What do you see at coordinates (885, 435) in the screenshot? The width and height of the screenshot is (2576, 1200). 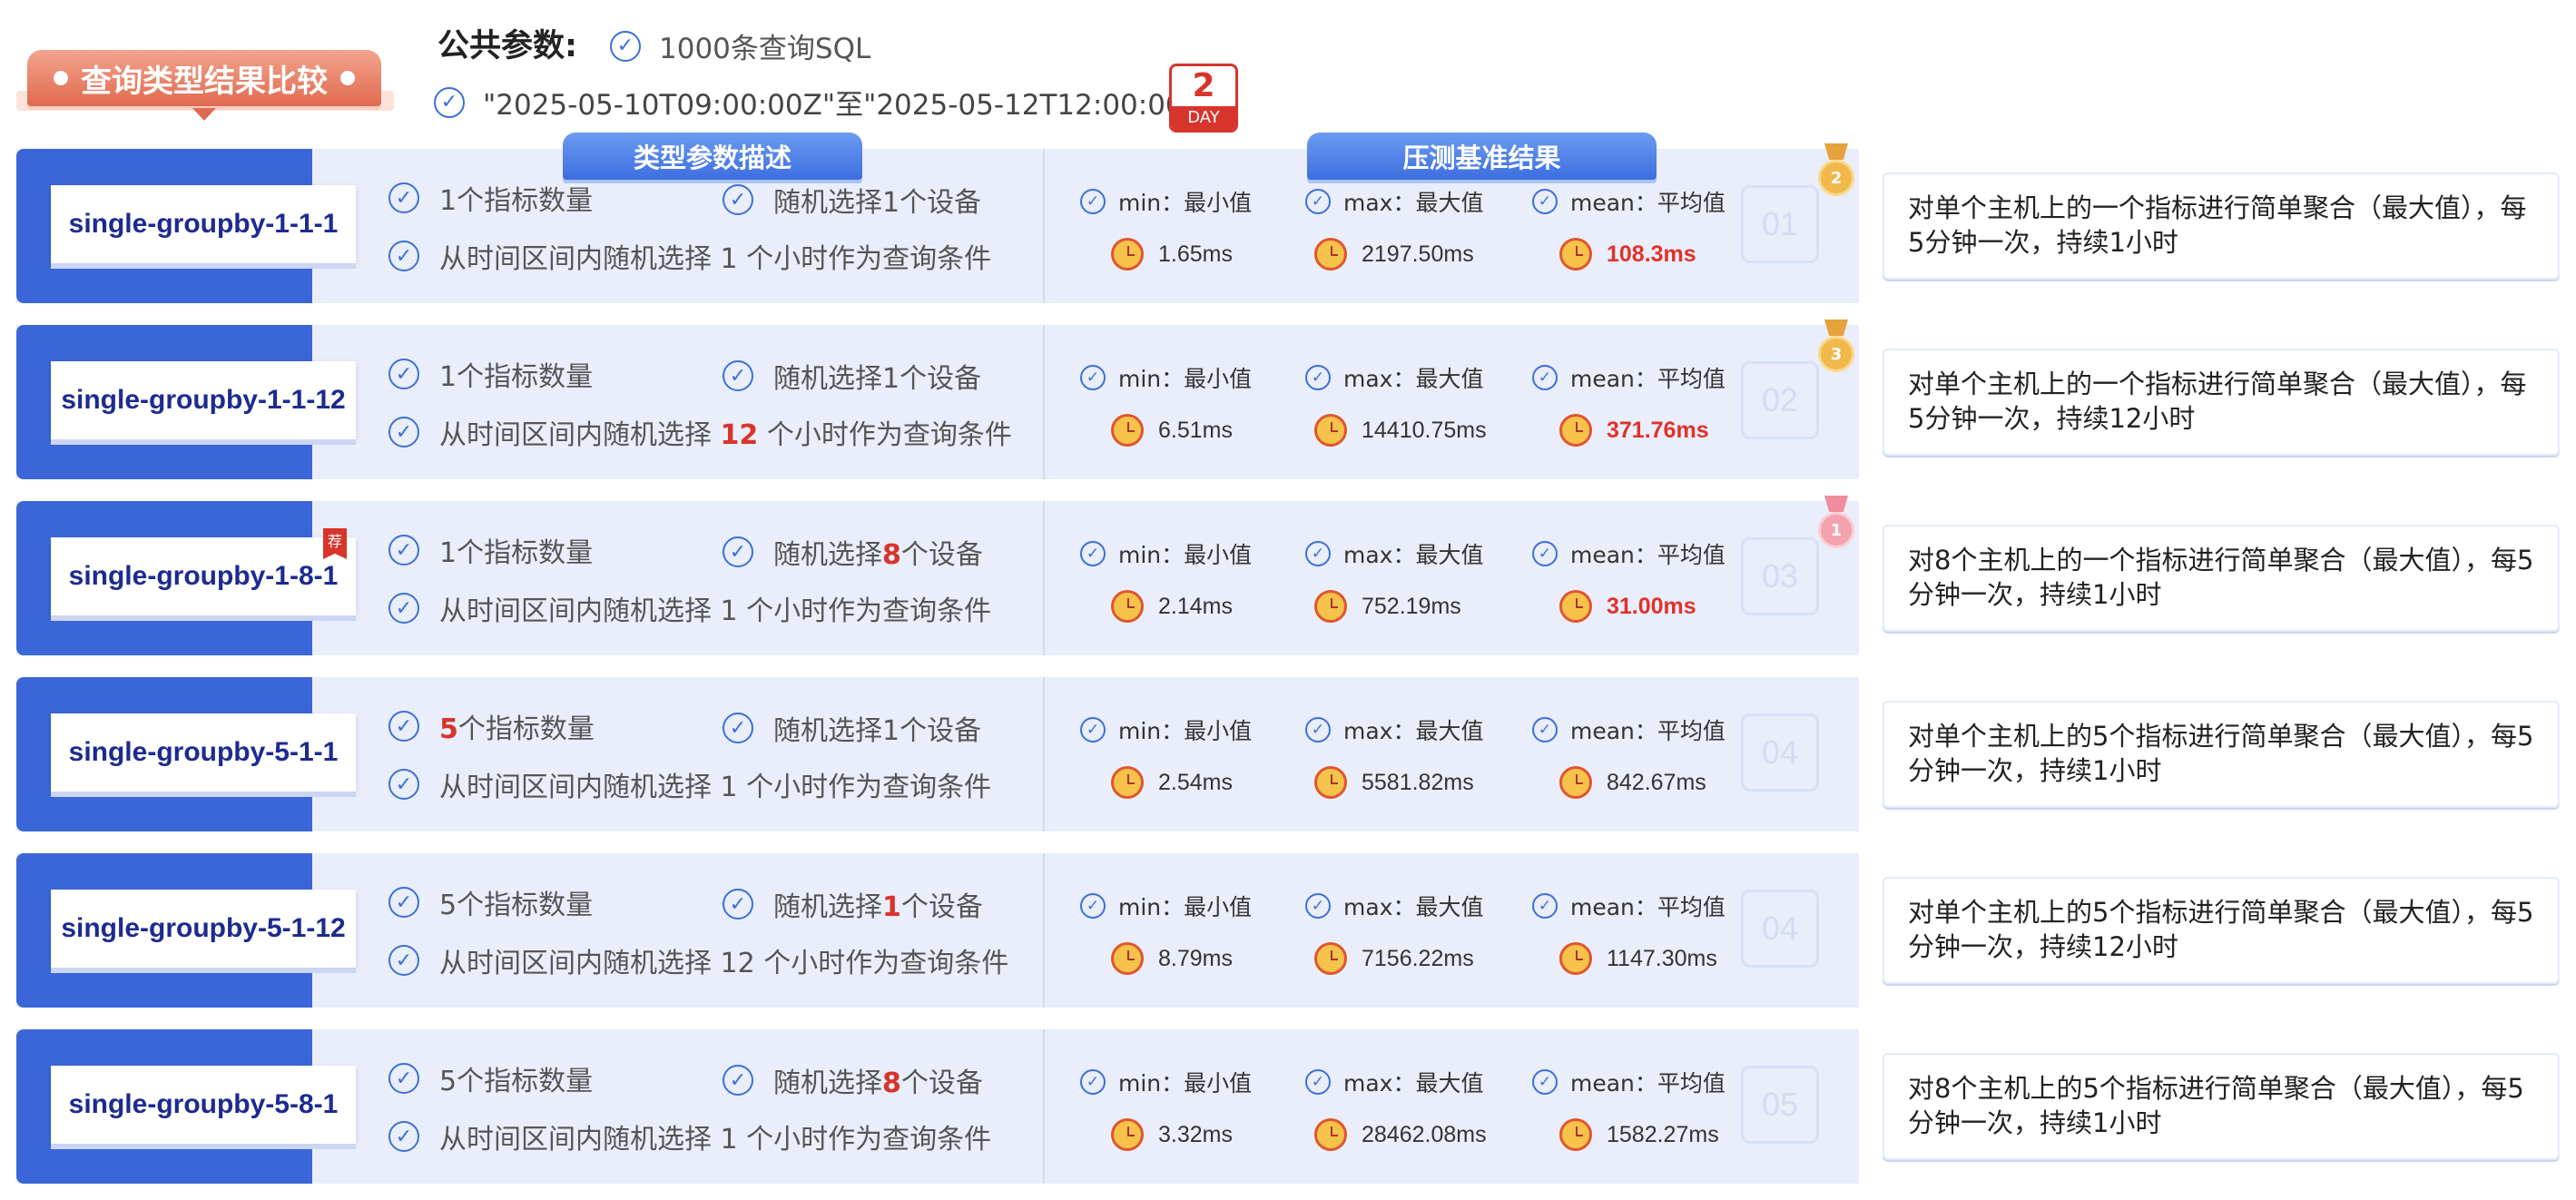 I see `time-text: 个小时作为查询条件` at bounding box center [885, 435].